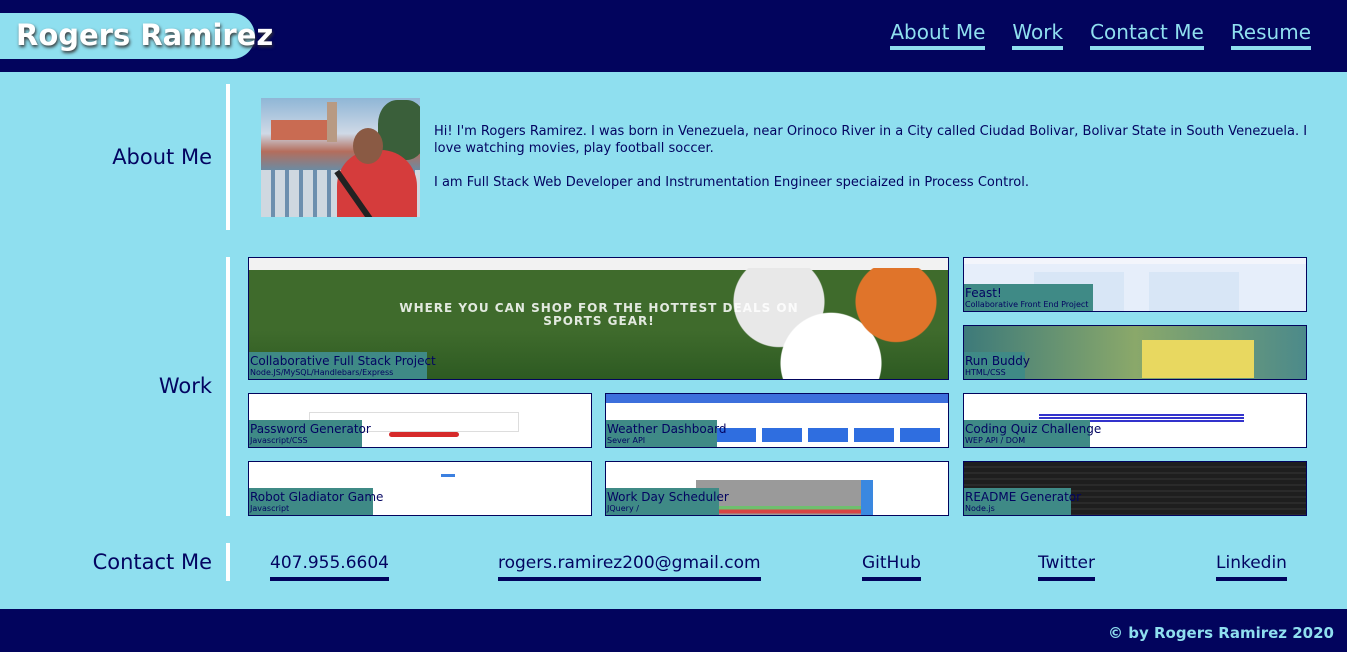  What do you see at coordinates (228, 562) in the screenshot?
I see `contact-divider` at bounding box center [228, 562].